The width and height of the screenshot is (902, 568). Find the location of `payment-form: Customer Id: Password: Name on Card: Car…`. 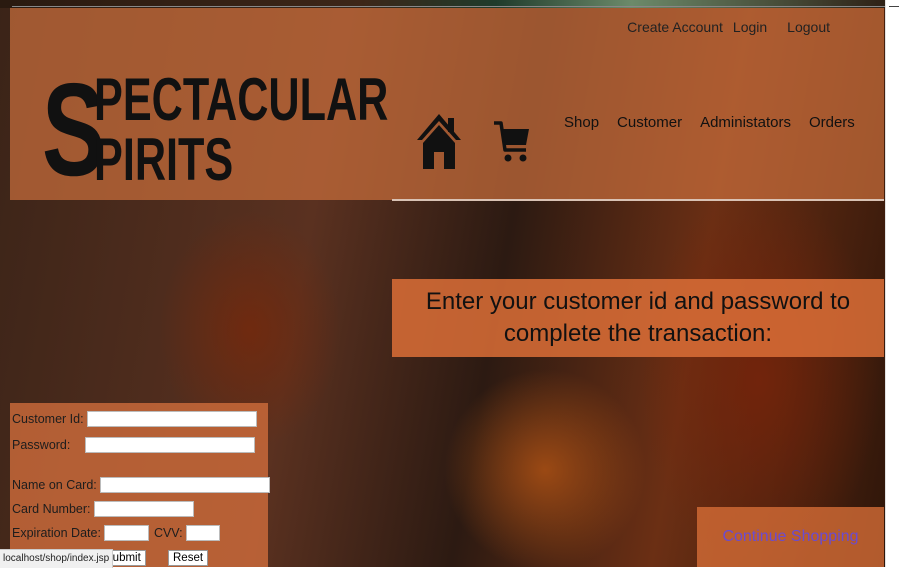

payment-form: Customer Id: Password: Name on Card: Car… is located at coordinates (140, 485).